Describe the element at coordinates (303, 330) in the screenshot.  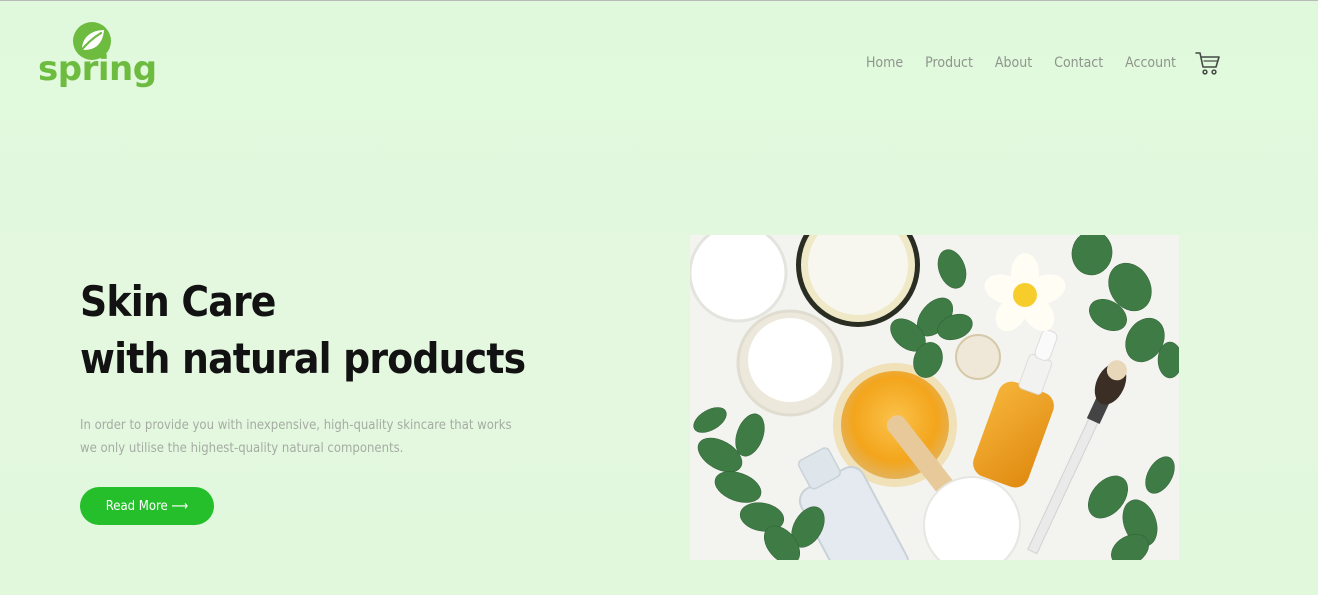
I see `hero-title: Skin Care with natural products` at that location.